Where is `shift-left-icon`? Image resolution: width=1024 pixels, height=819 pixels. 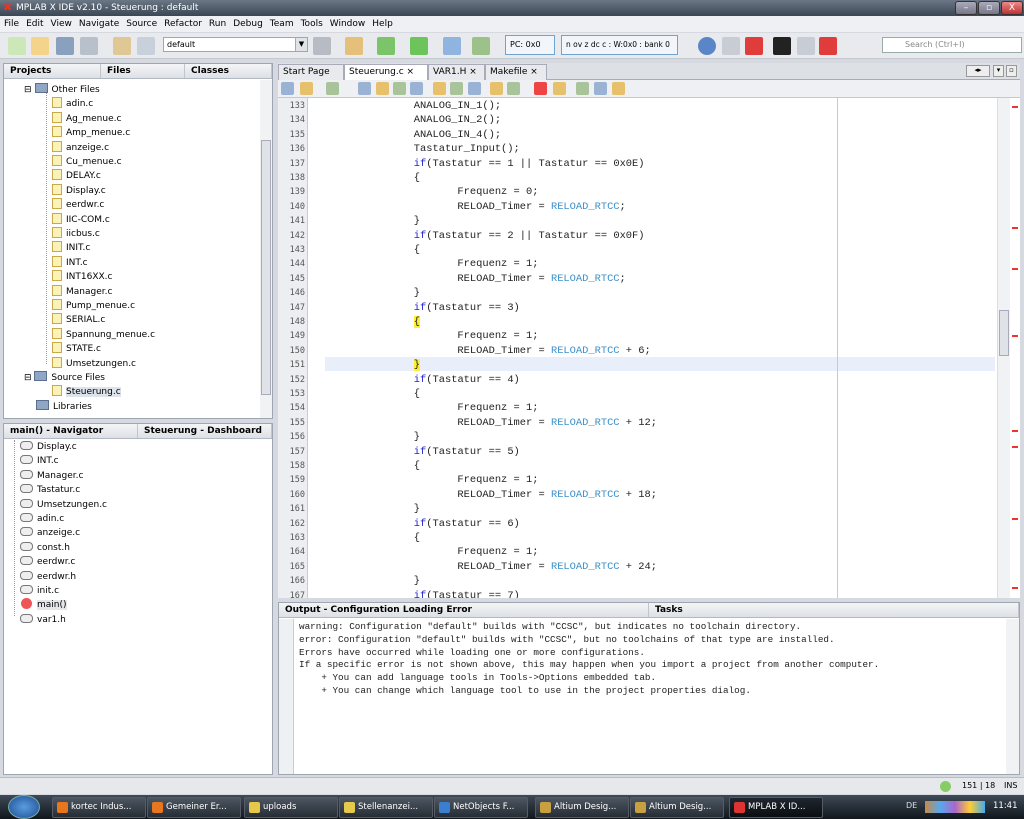
shift-left-icon is located at coordinates (496, 88).